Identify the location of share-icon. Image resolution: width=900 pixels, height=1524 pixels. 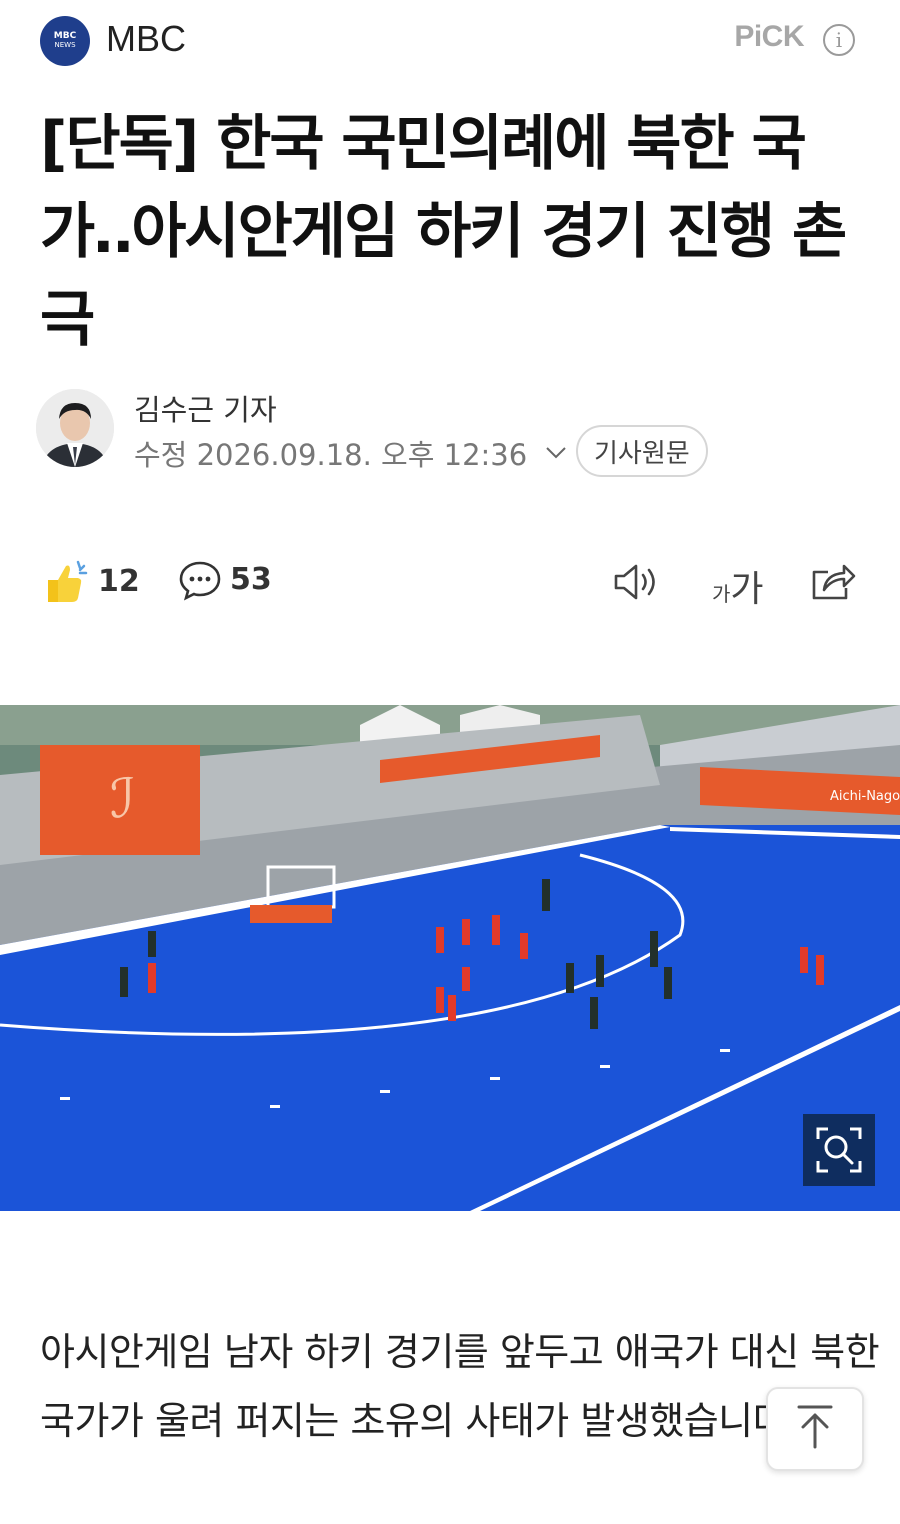
(833, 583).